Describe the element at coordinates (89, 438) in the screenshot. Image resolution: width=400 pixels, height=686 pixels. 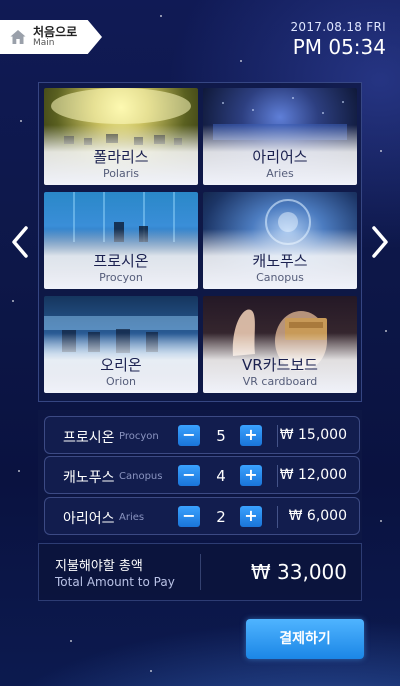
I see `order-name-ko: 프로시온` at that location.